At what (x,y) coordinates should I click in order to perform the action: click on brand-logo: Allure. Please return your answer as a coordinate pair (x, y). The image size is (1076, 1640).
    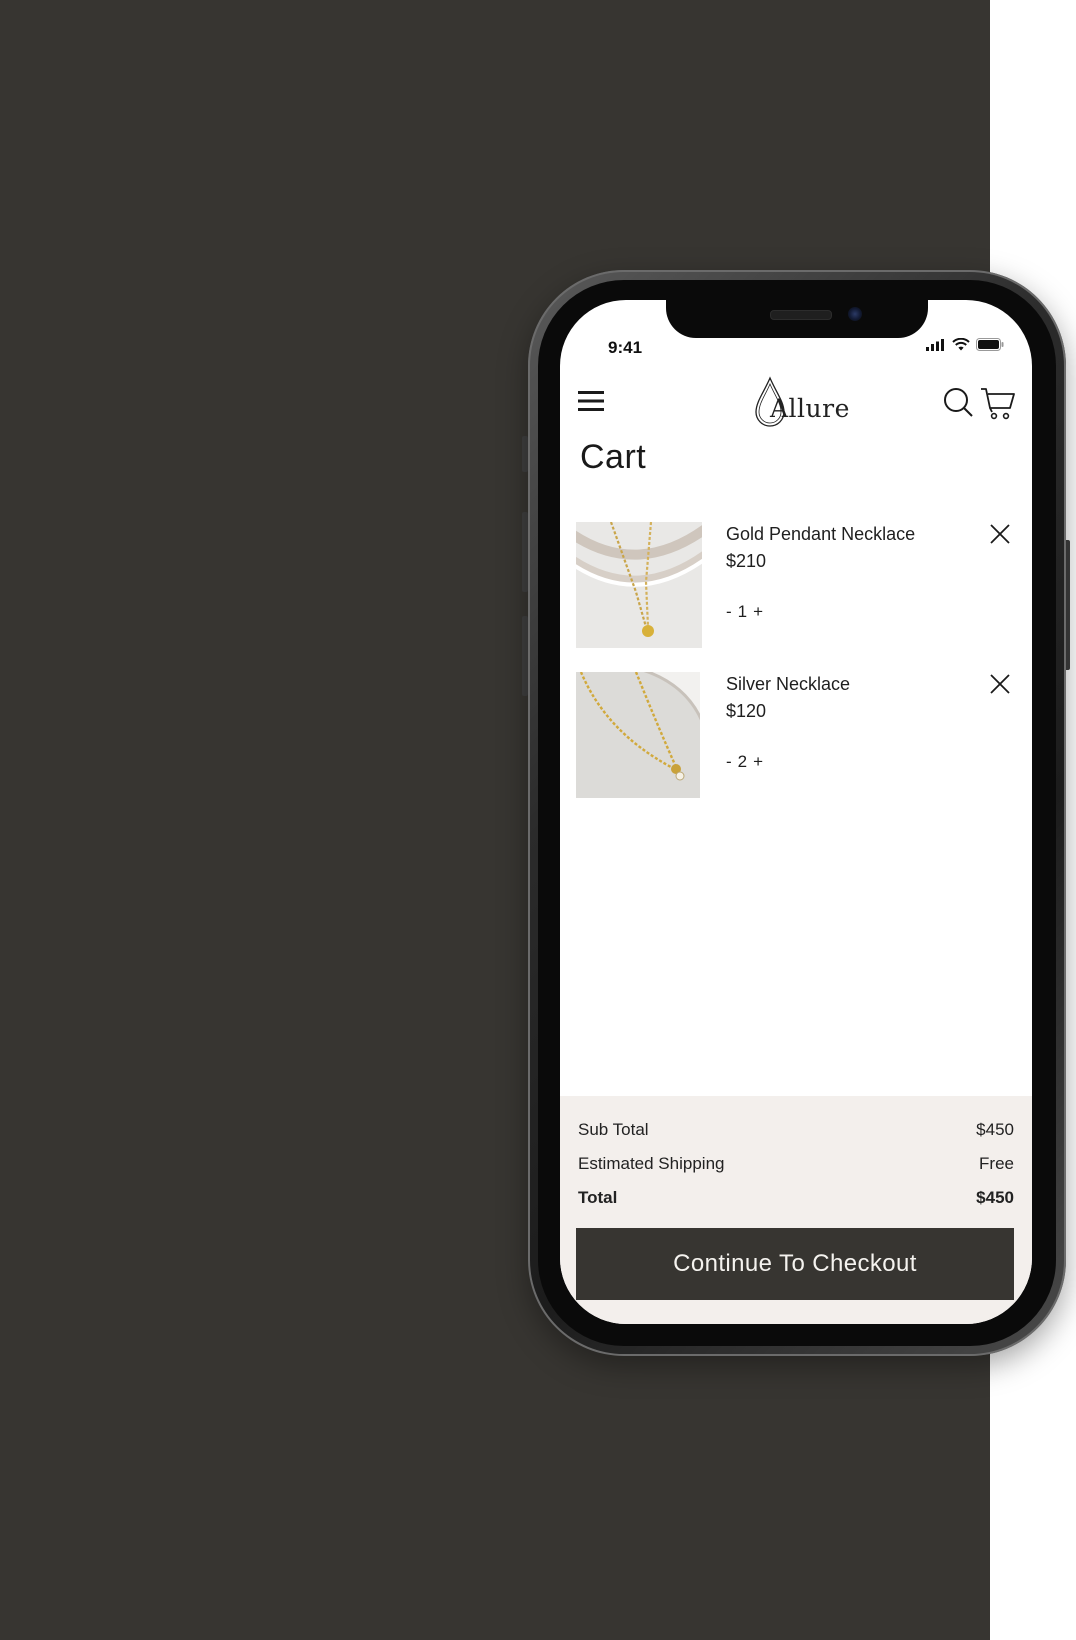
    Looking at the image, I should click on (800, 404).